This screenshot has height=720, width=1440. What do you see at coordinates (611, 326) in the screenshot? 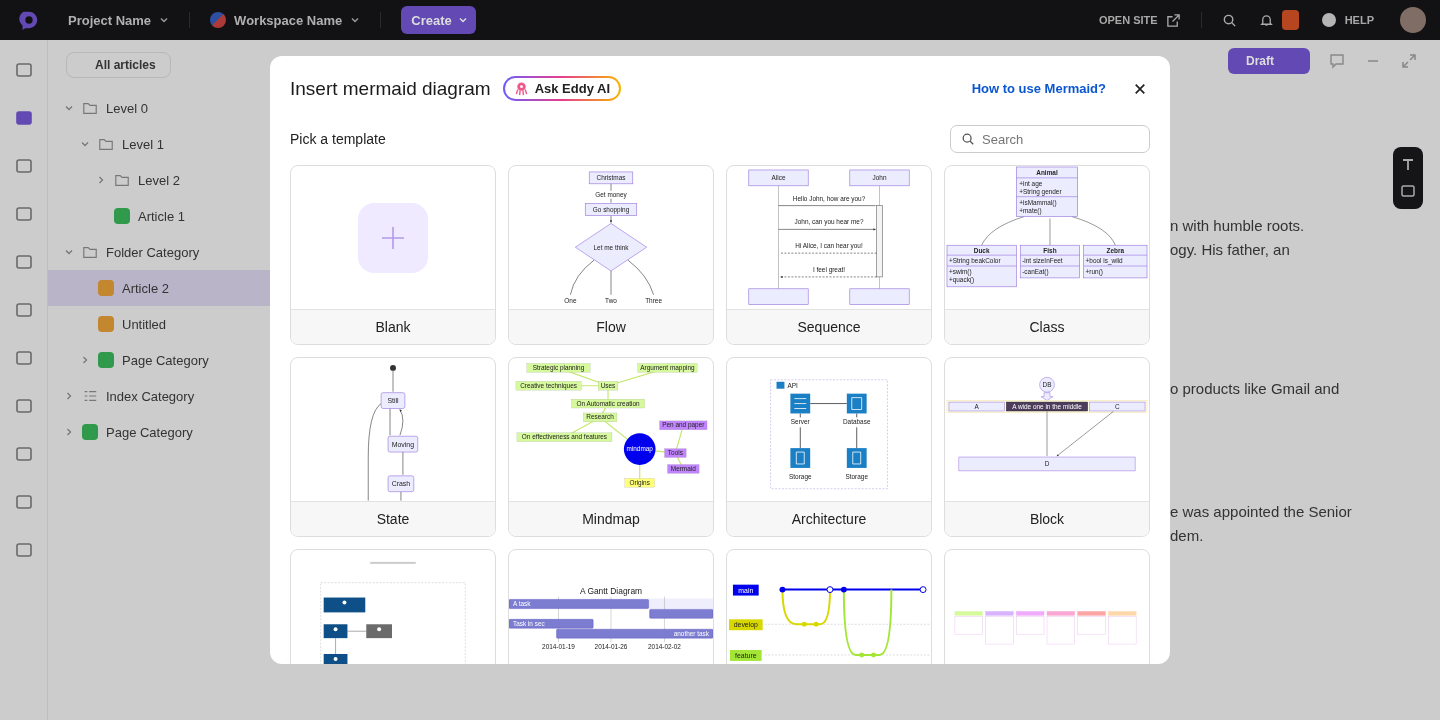
I see `template-name: Flow` at bounding box center [611, 326].